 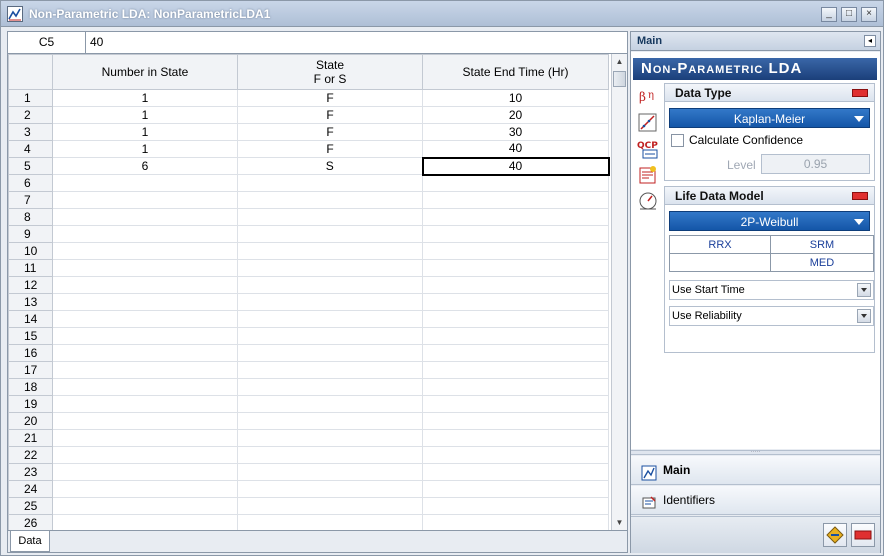 I want to click on cell-number-in-state: 6, so click(x=145, y=166).